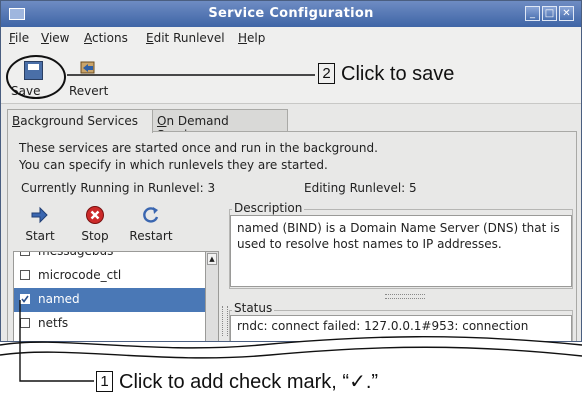 Image resolution: width=582 pixels, height=396 pixels. I want to click on tab-background-services: Background Services, so click(80, 121).